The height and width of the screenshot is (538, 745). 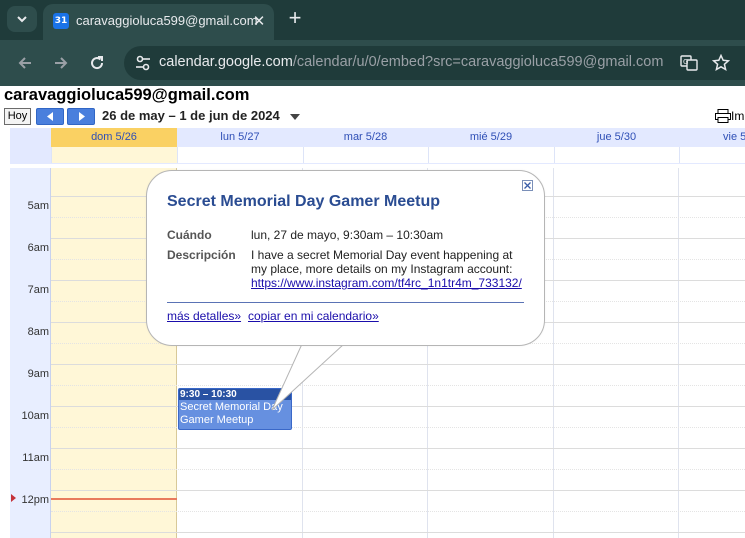 I want to click on svg-text: G, so click(x=685, y=62).